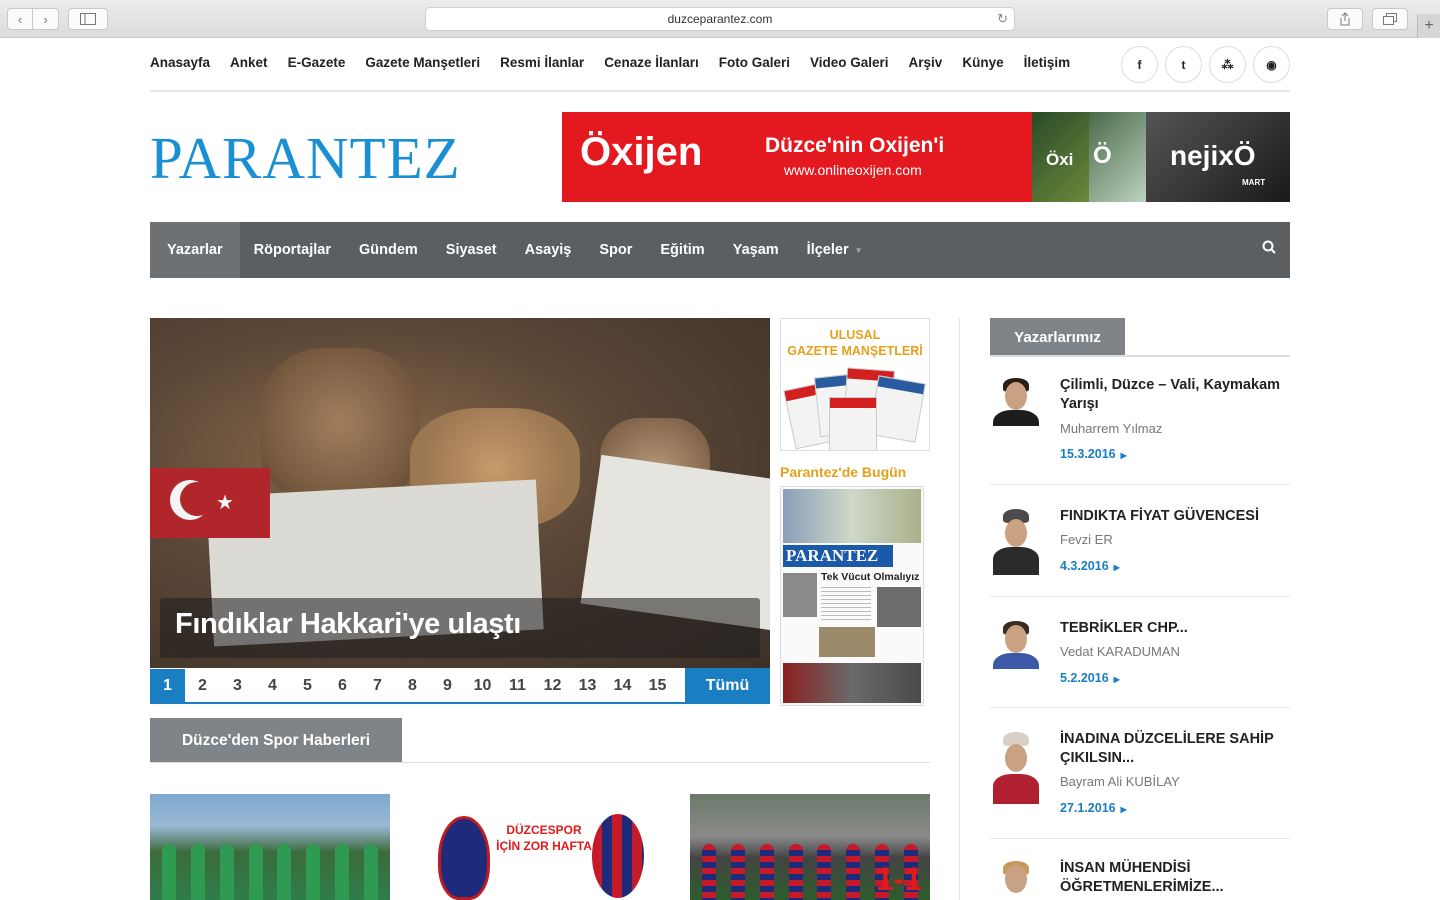 The height and width of the screenshot is (900, 1440). I want to click on writer-name: Vedat KARADUMAN, so click(1120, 651).